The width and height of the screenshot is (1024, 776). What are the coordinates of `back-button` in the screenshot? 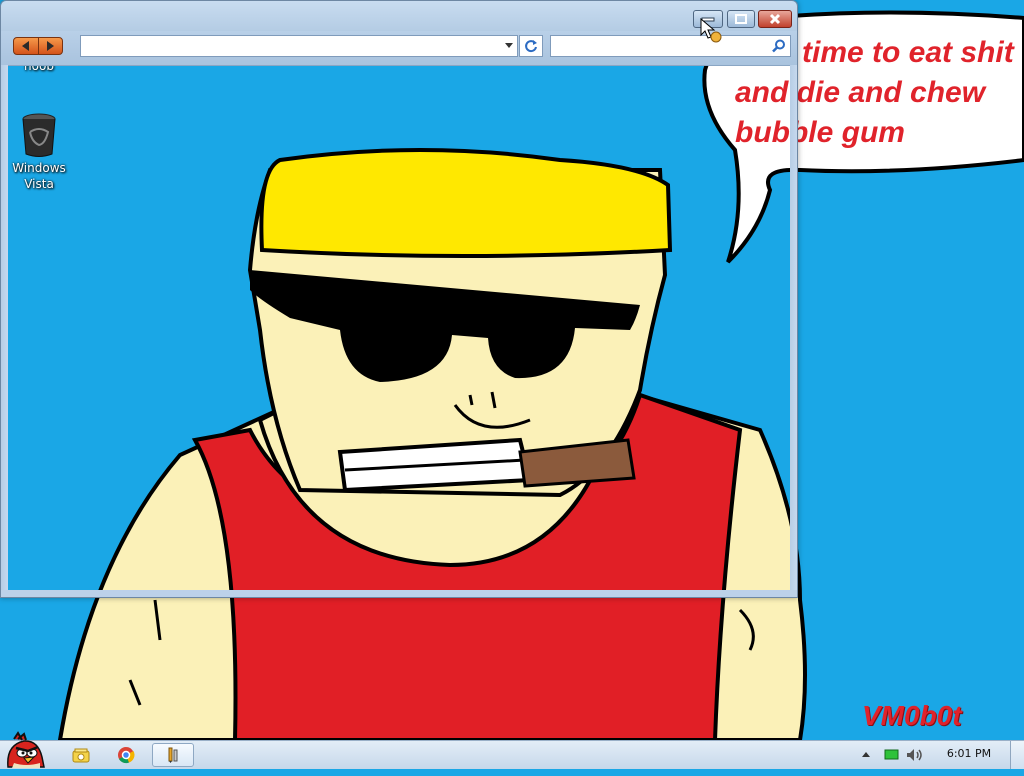 It's located at (26, 46).